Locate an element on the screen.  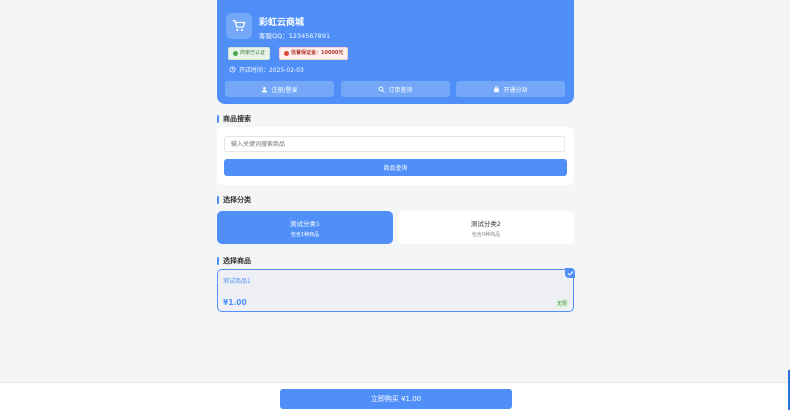
login-register-button: 注册/登录 is located at coordinates (279, 89).